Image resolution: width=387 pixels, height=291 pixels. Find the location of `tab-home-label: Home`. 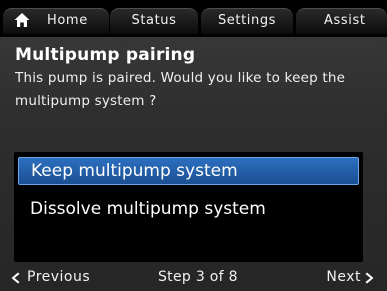

tab-home-label: Home is located at coordinates (67, 20).